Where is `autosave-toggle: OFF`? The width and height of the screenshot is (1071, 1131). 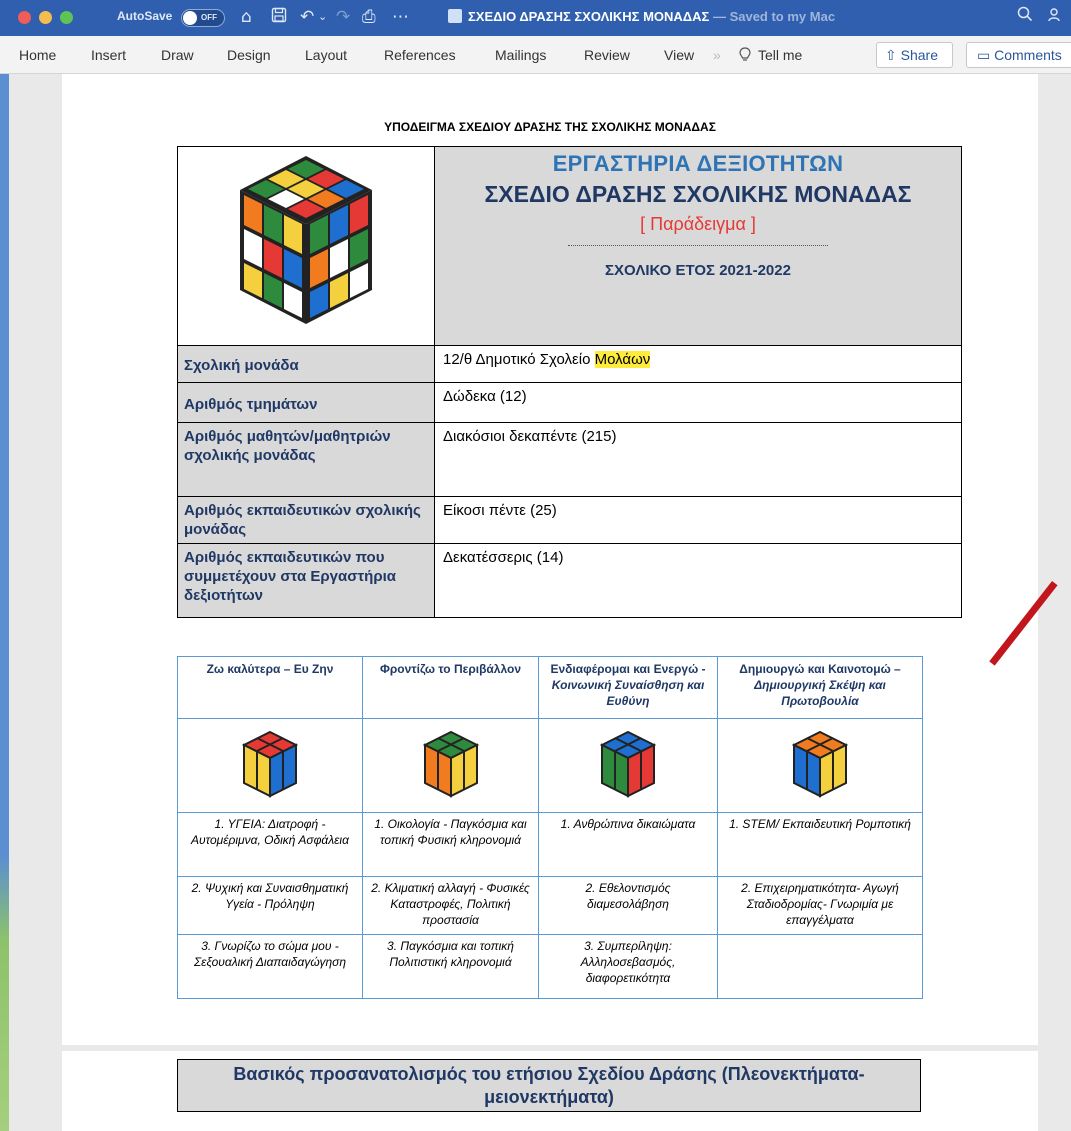
autosave-toggle: OFF is located at coordinates (203, 18).